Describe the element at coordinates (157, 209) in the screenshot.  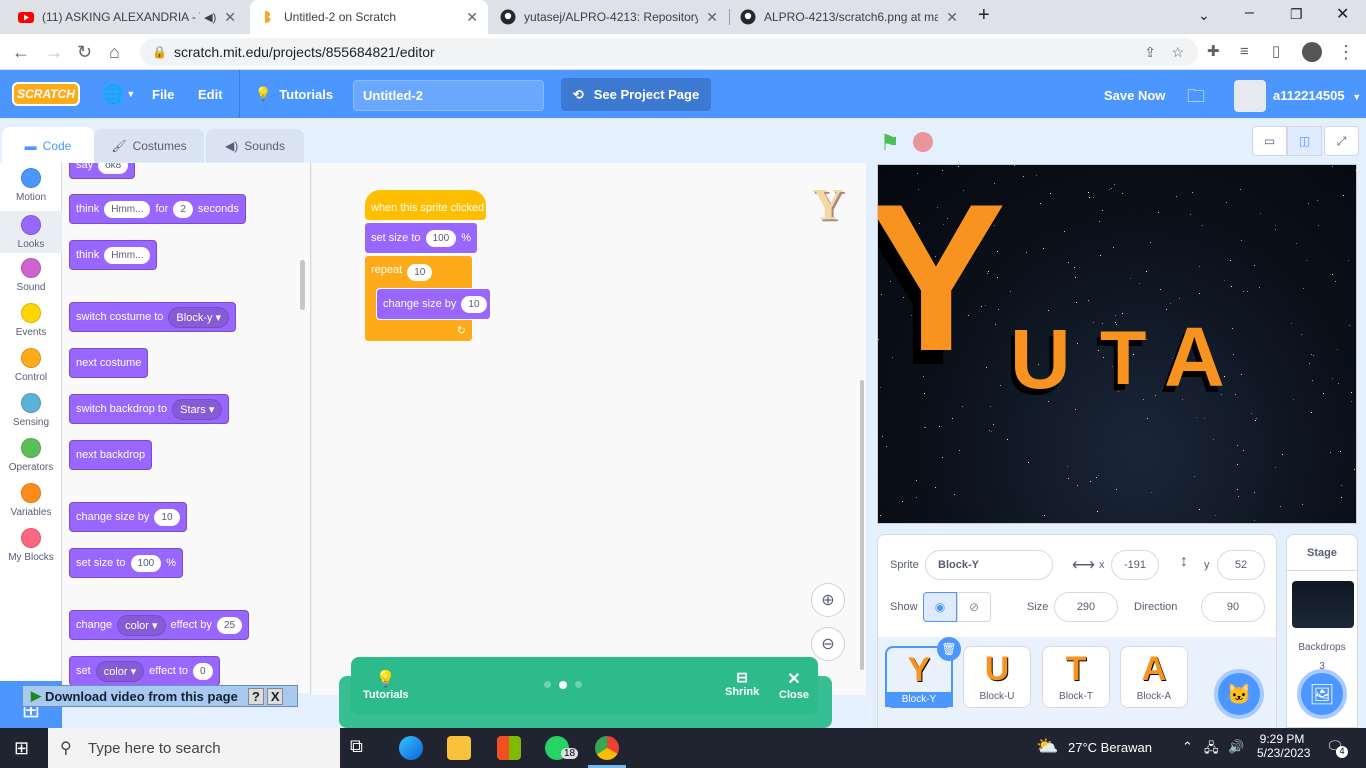
I see `block-think-for-seconds: think Hmm... for 2 seconds` at that location.